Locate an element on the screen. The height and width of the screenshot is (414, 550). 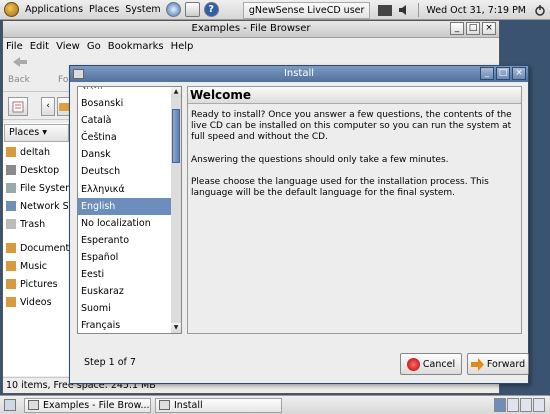
menu-edit: Edit is located at coordinates (39, 46).